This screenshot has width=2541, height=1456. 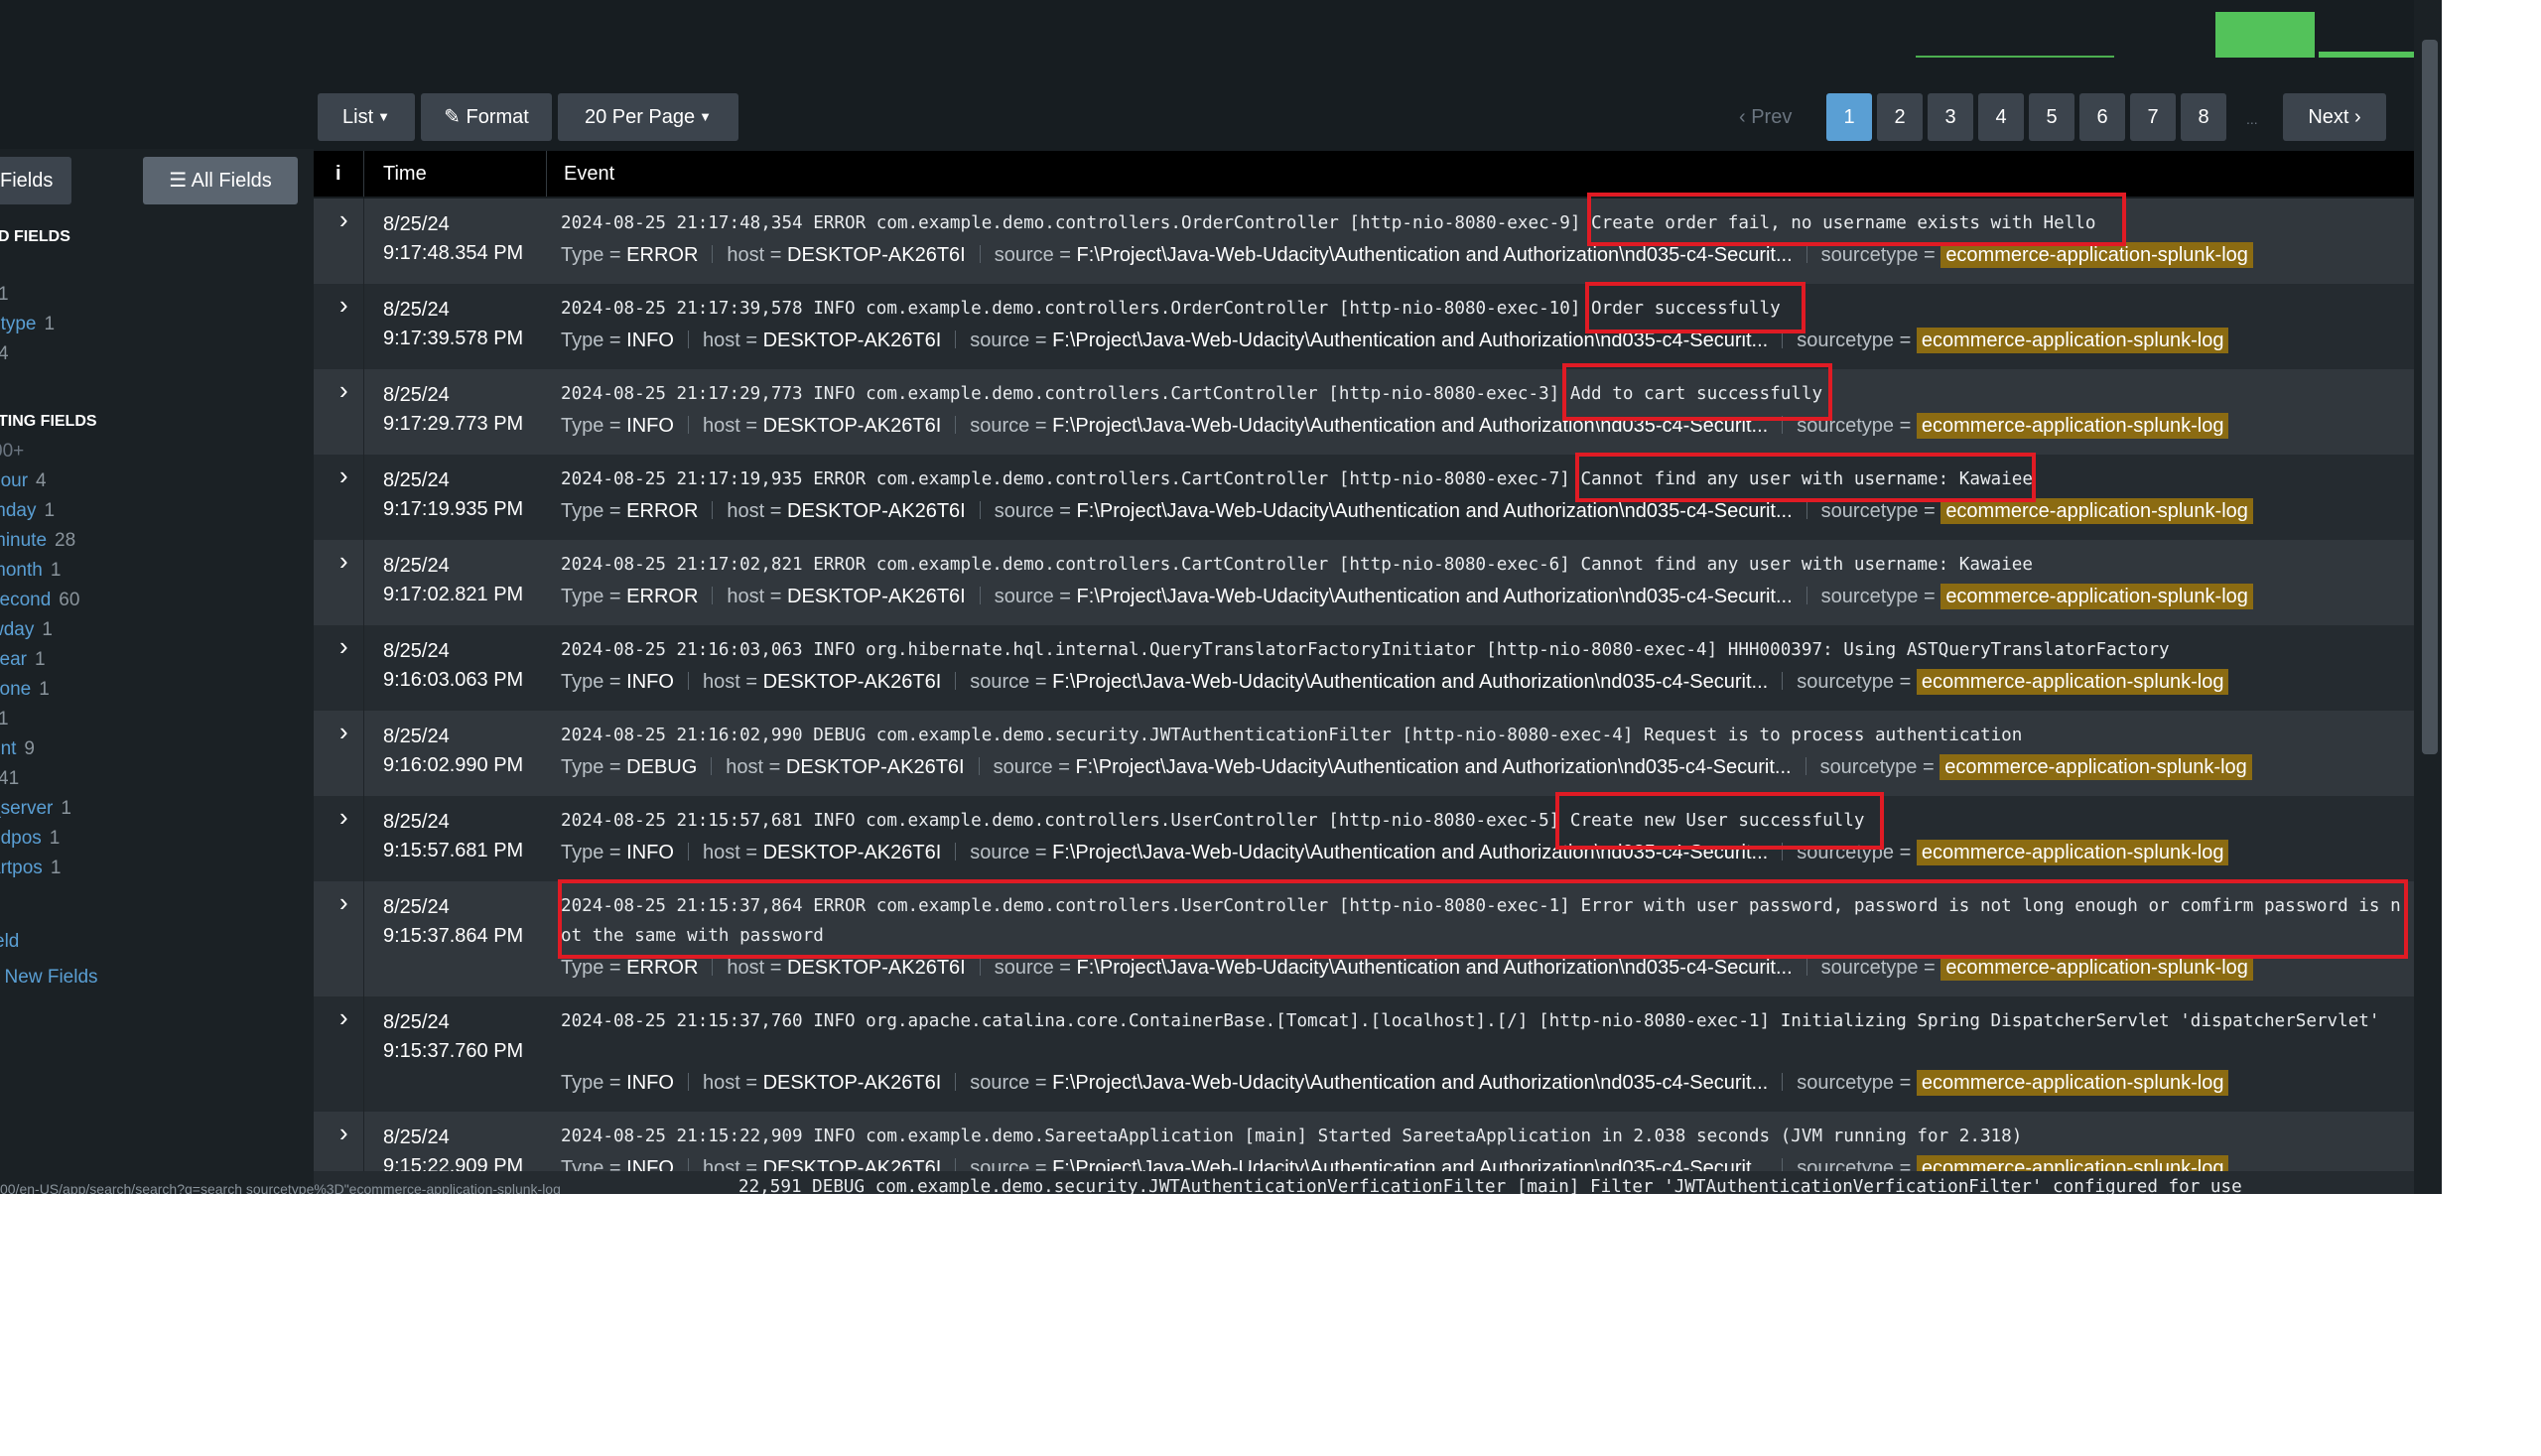 I want to click on pagination-next: Next ›, so click(x=2334, y=117).